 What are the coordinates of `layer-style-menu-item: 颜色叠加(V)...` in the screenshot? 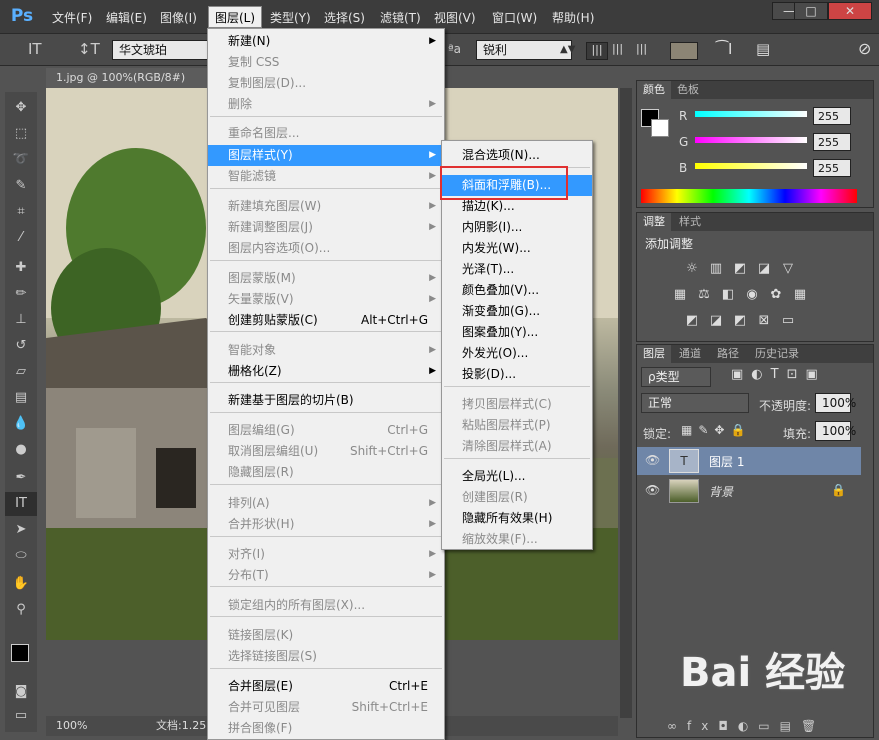 It's located at (517, 290).